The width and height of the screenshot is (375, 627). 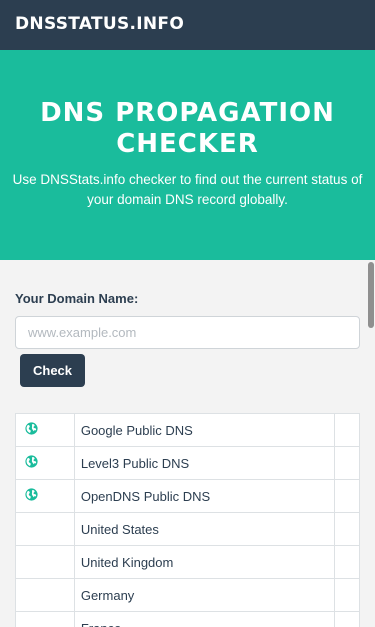 I want to click on domain-input, so click(x=187, y=332).